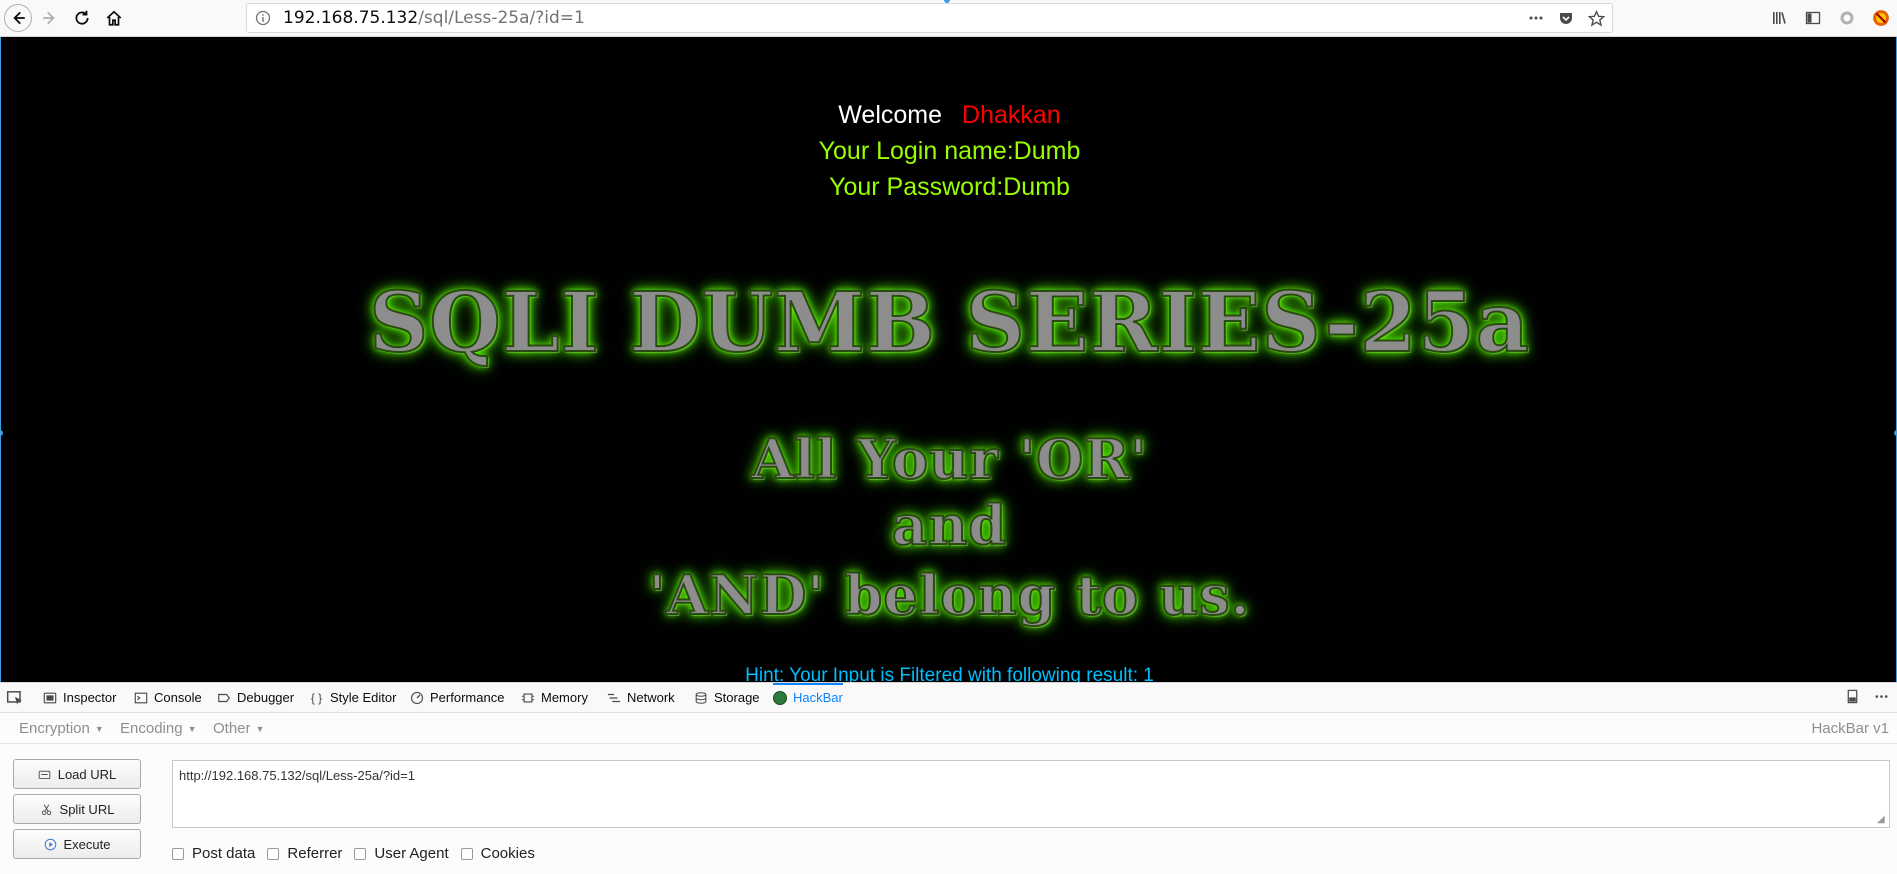  What do you see at coordinates (949, 595) in the screenshot?
I see `slogan-line-3: 'AND' belong to us.` at bounding box center [949, 595].